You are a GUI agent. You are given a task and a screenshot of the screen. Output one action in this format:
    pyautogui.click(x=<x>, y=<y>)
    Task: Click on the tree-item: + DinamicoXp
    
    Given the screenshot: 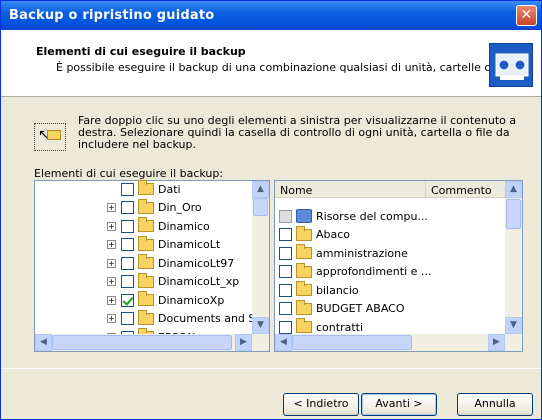 What is the action you would take?
    pyautogui.click(x=165, y=300)
    